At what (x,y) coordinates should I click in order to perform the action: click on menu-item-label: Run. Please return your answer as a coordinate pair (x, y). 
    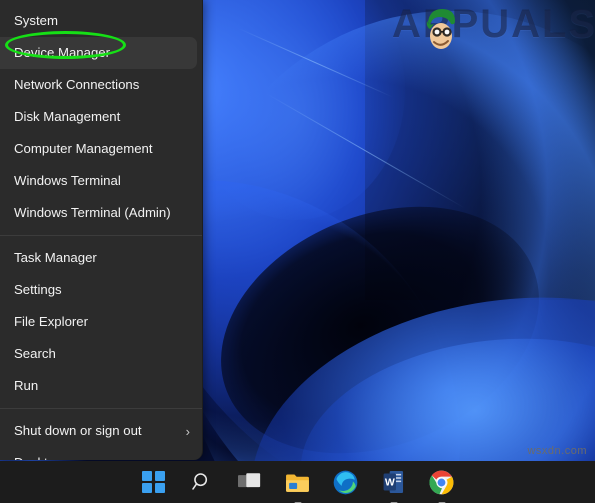
    Looking at the image, I should click on (26, 386).